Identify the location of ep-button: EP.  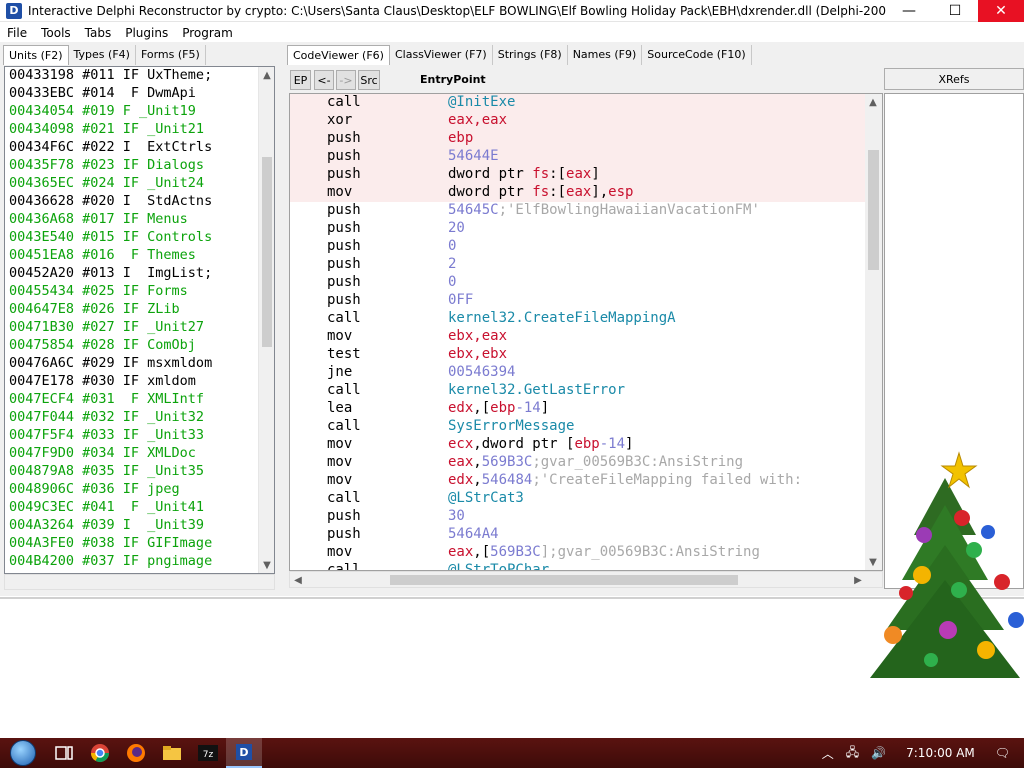
(300, 80).